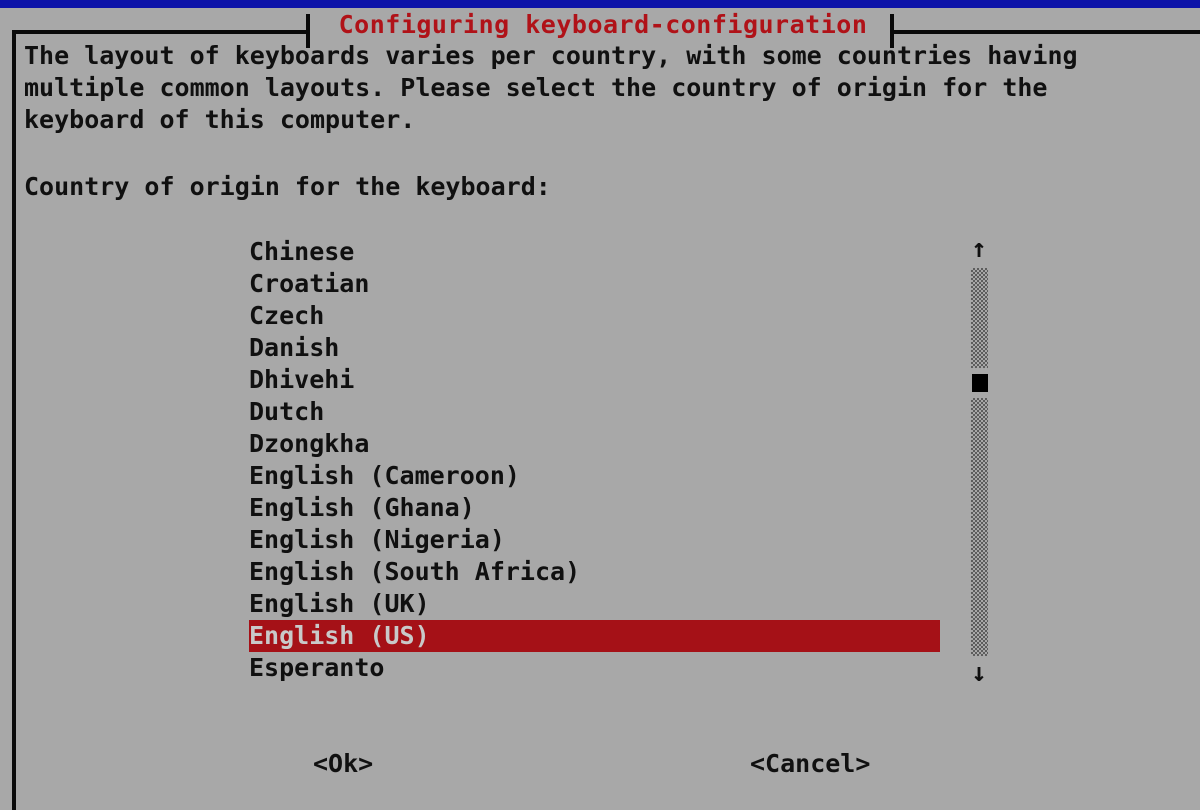  What do you see at coordinates (220, 119) in the screenshot?
I see `description-line-3: keyboard of this computer.` at bounding box center [220, 119].